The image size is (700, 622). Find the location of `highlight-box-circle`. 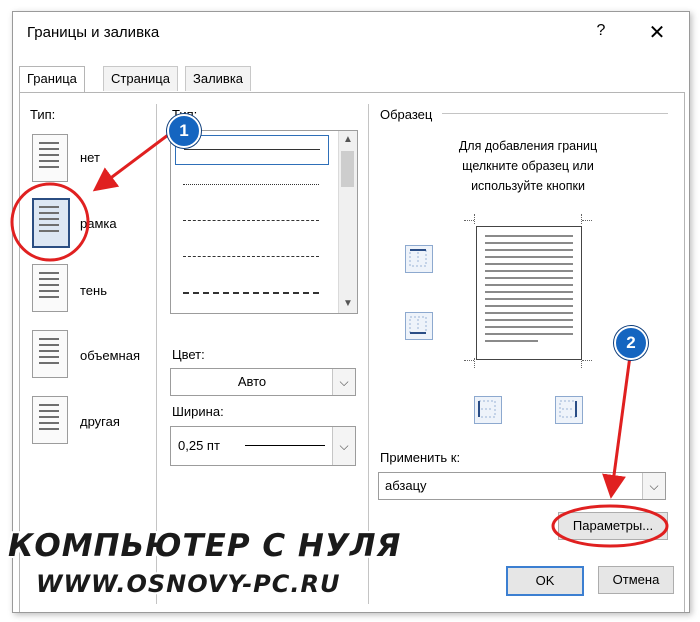

highlight-box-circle is located at coordinates (50, 222).